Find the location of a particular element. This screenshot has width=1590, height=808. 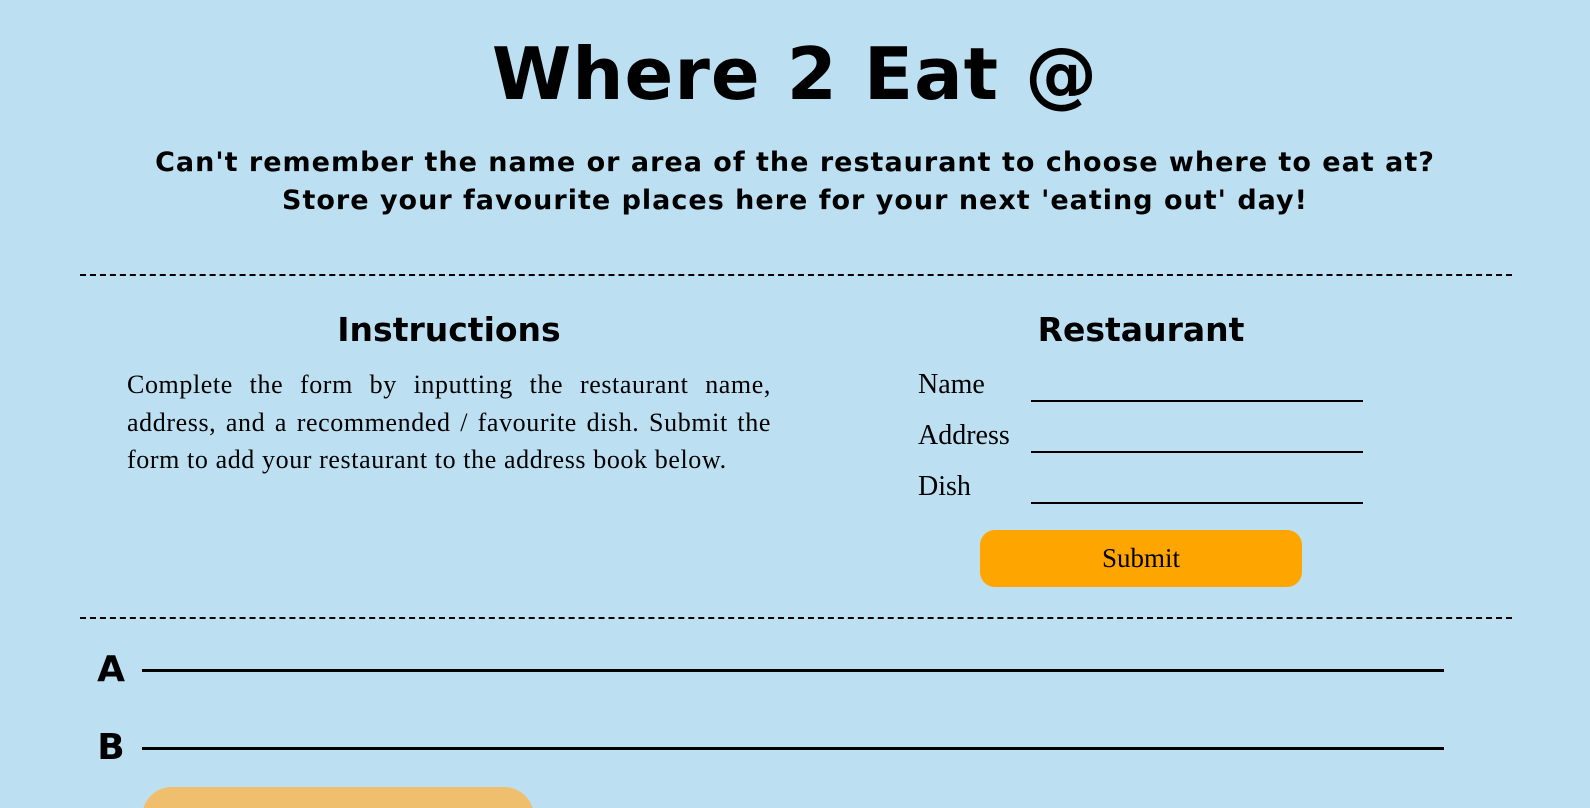

address-label: Address is located at coordinates (964, 435).